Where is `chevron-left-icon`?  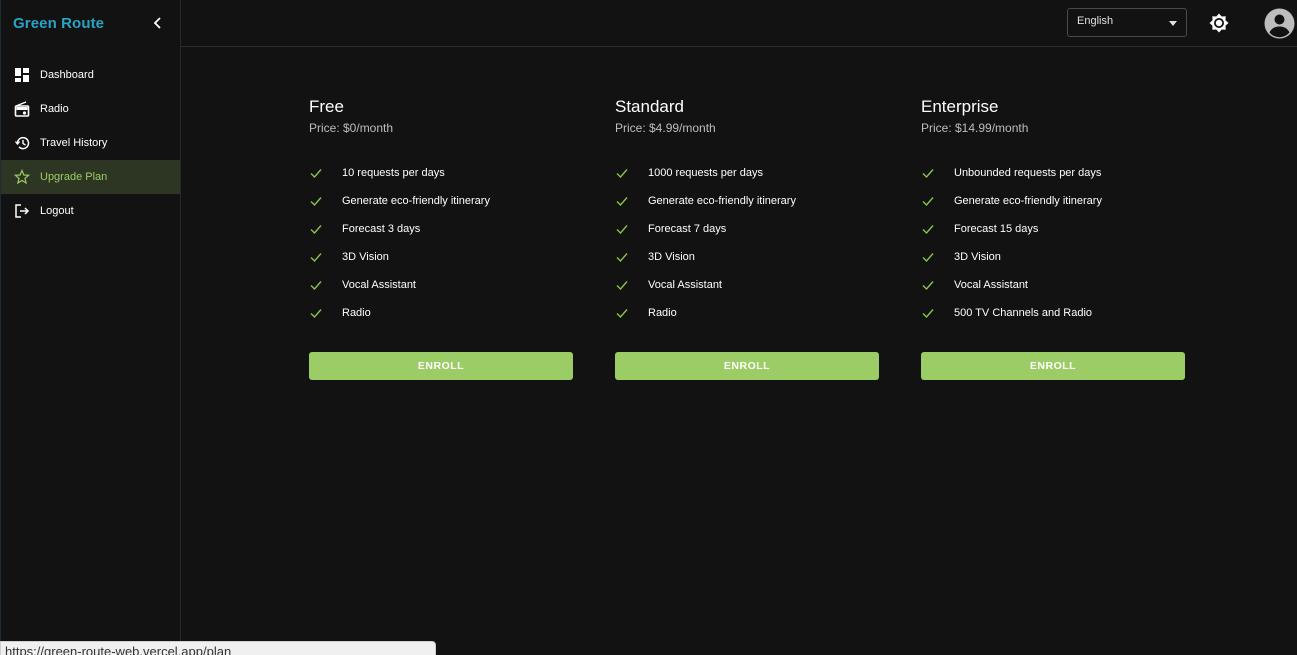 chevron-left-icon is located at coordinates (157, 23).